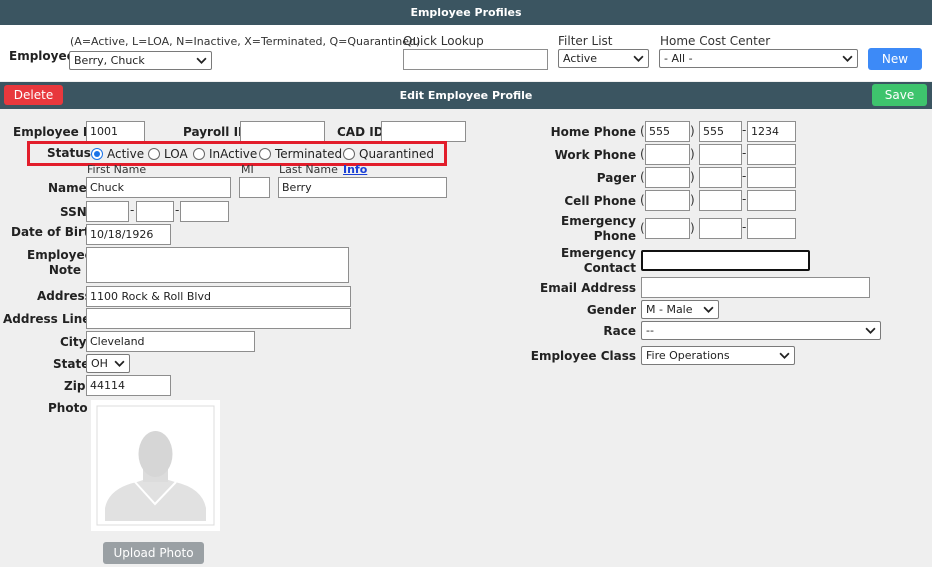  I want to click on home-cost-center-select: - All -, so click(758, 58).